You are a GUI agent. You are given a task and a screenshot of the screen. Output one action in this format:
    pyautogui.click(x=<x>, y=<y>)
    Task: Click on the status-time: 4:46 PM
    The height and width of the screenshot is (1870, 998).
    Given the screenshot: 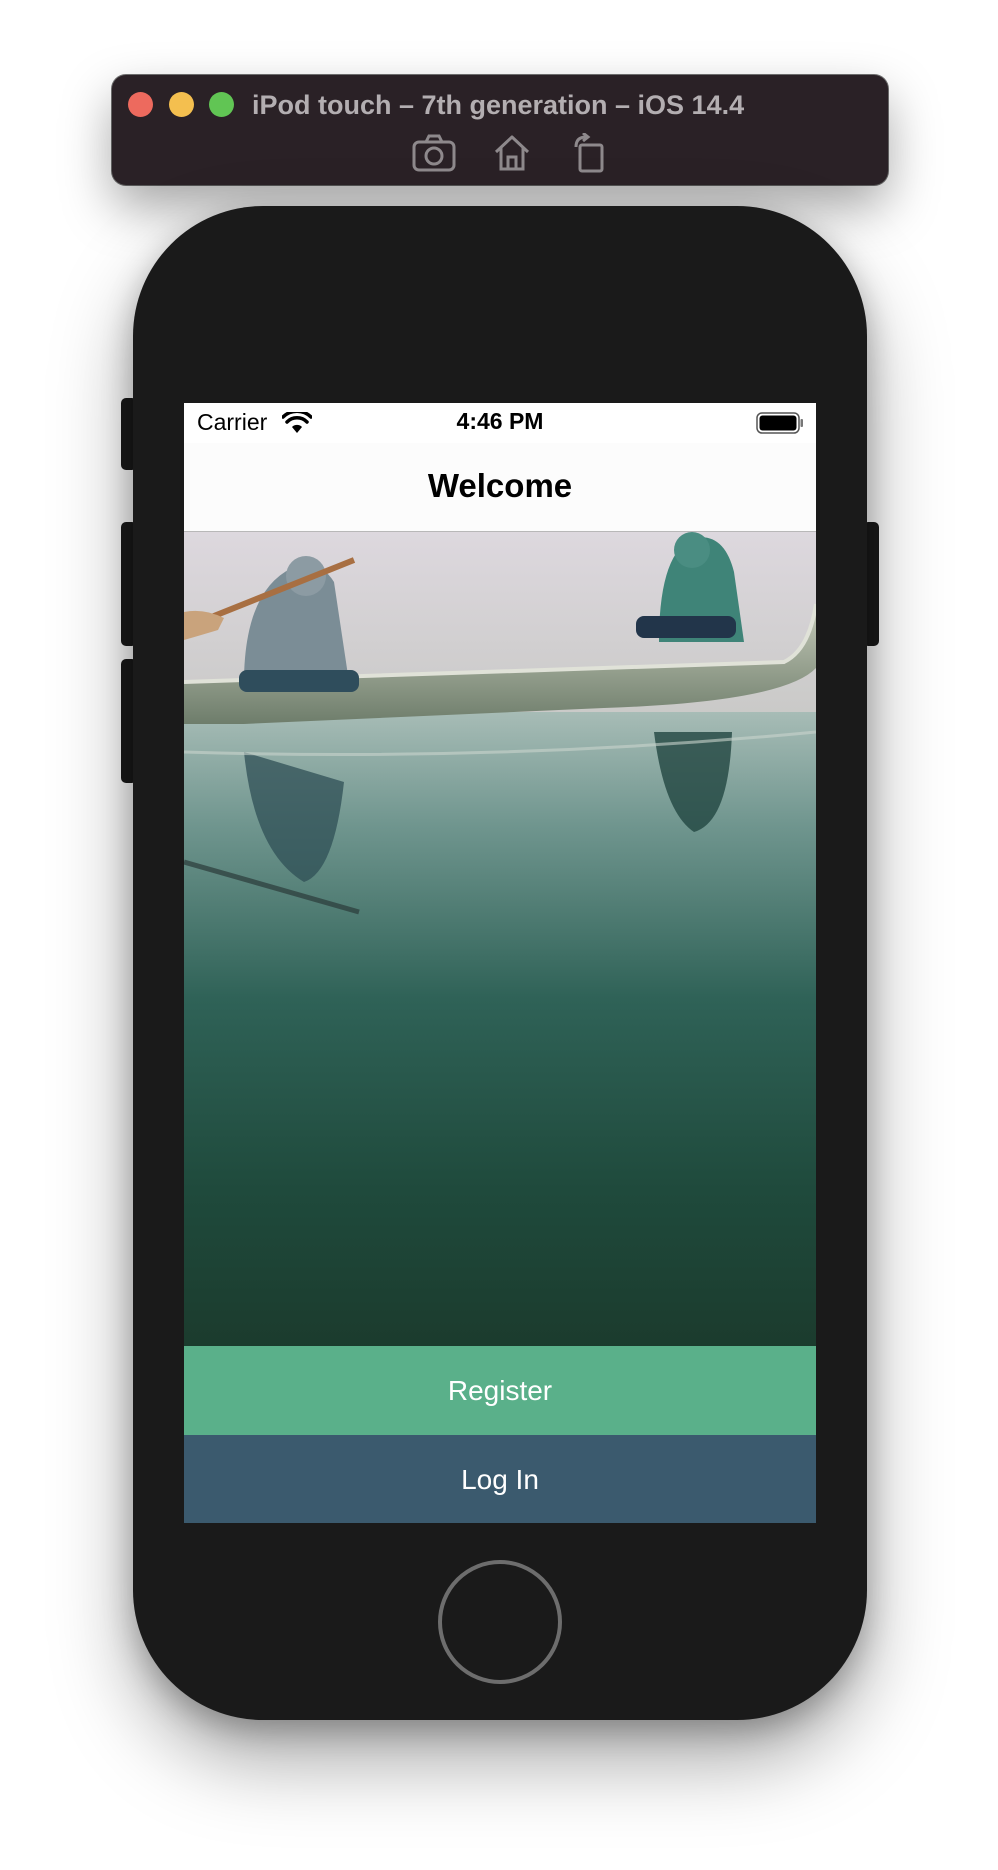 What is the action you would take?
    pyautogui.click(x=500, y=421)
    